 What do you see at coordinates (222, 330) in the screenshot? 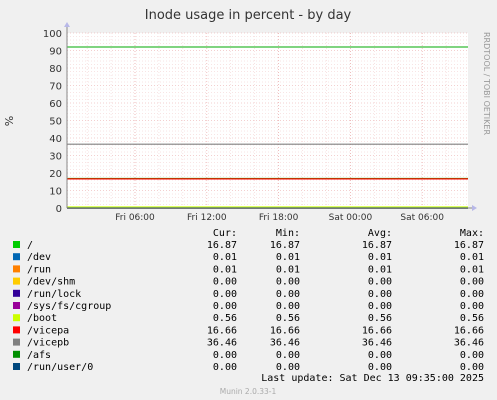
I see `legend-value-cur: 16.66` at bounding box center [222, 330].